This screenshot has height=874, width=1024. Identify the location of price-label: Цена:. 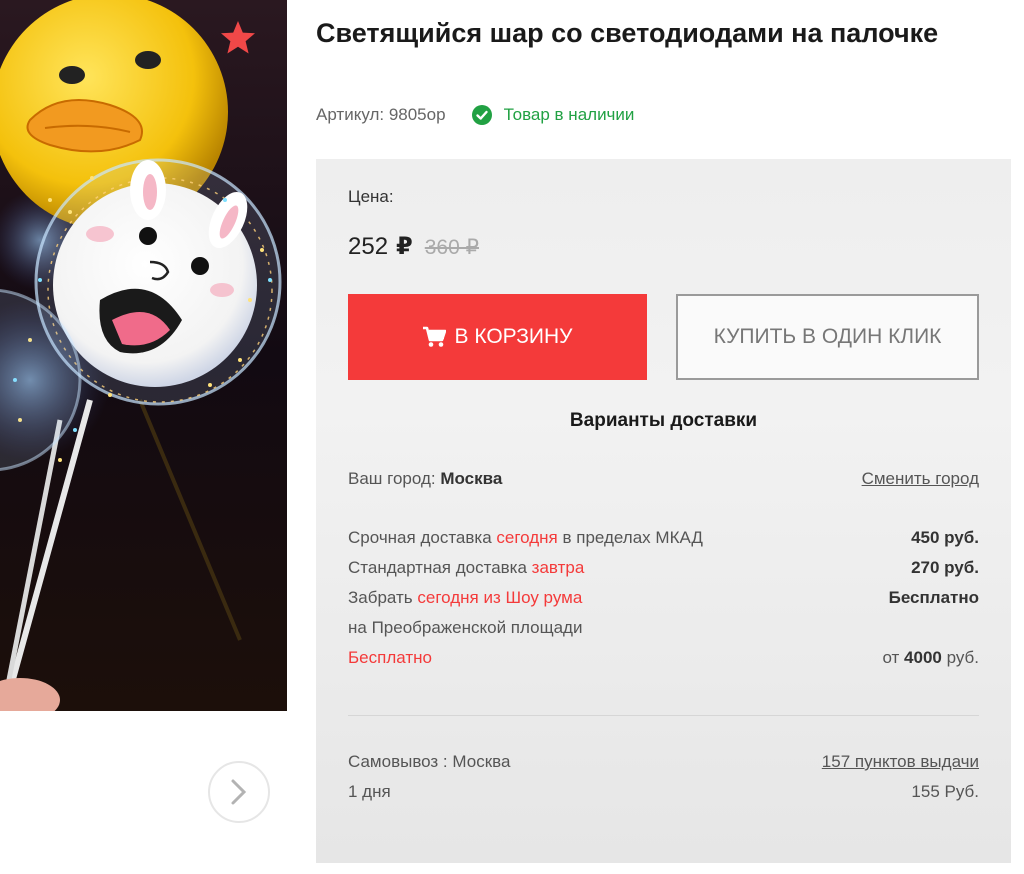
(371, 196).